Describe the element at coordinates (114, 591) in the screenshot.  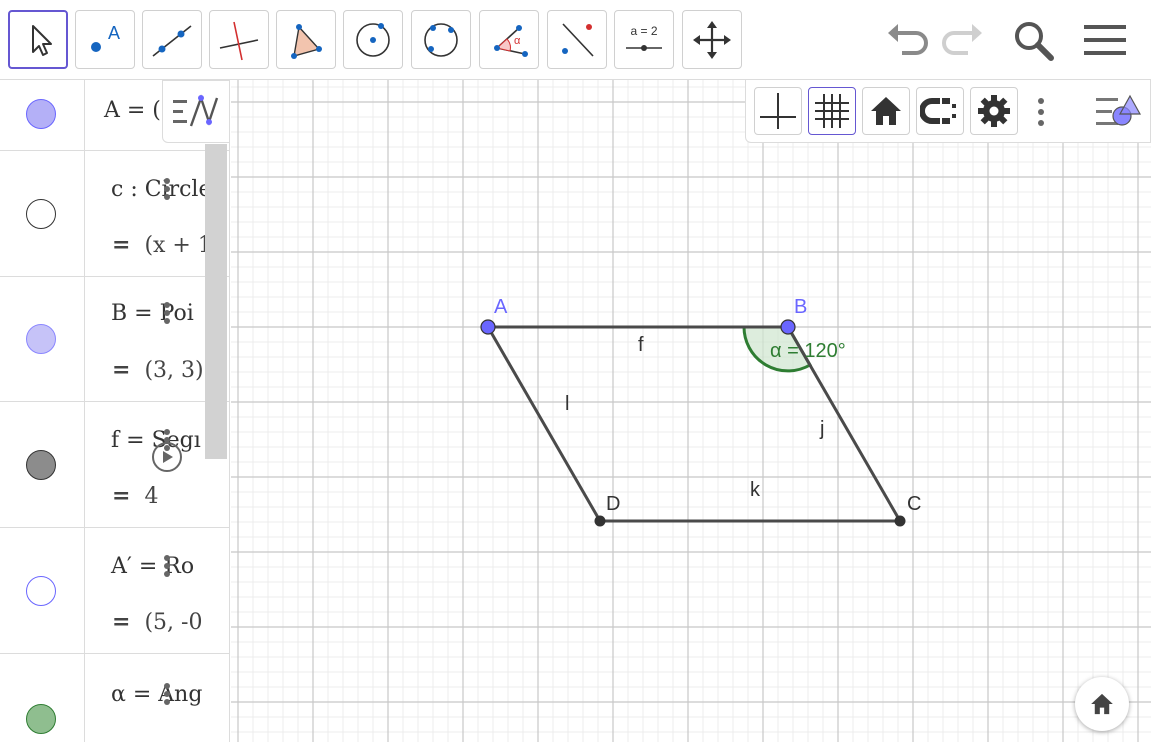
I see `algebra-row-A-prime: A′ = Ro = (5, -0` at that location.